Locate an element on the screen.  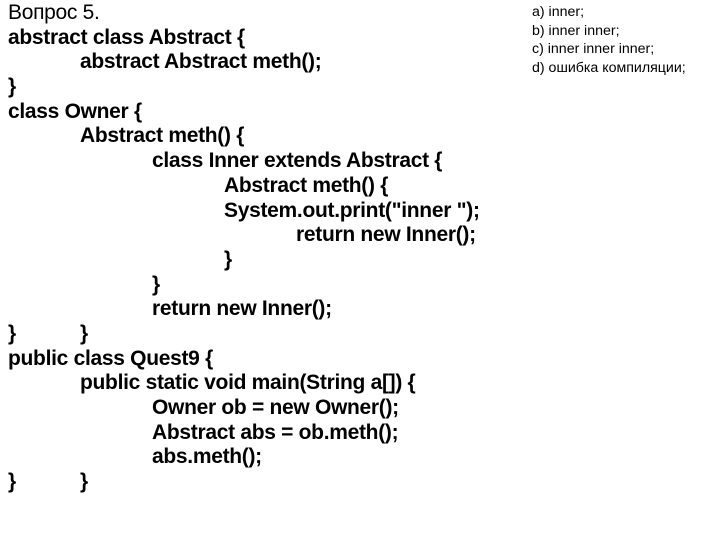
question-title: Вопрос 5. is located at coordinates (54, 12).